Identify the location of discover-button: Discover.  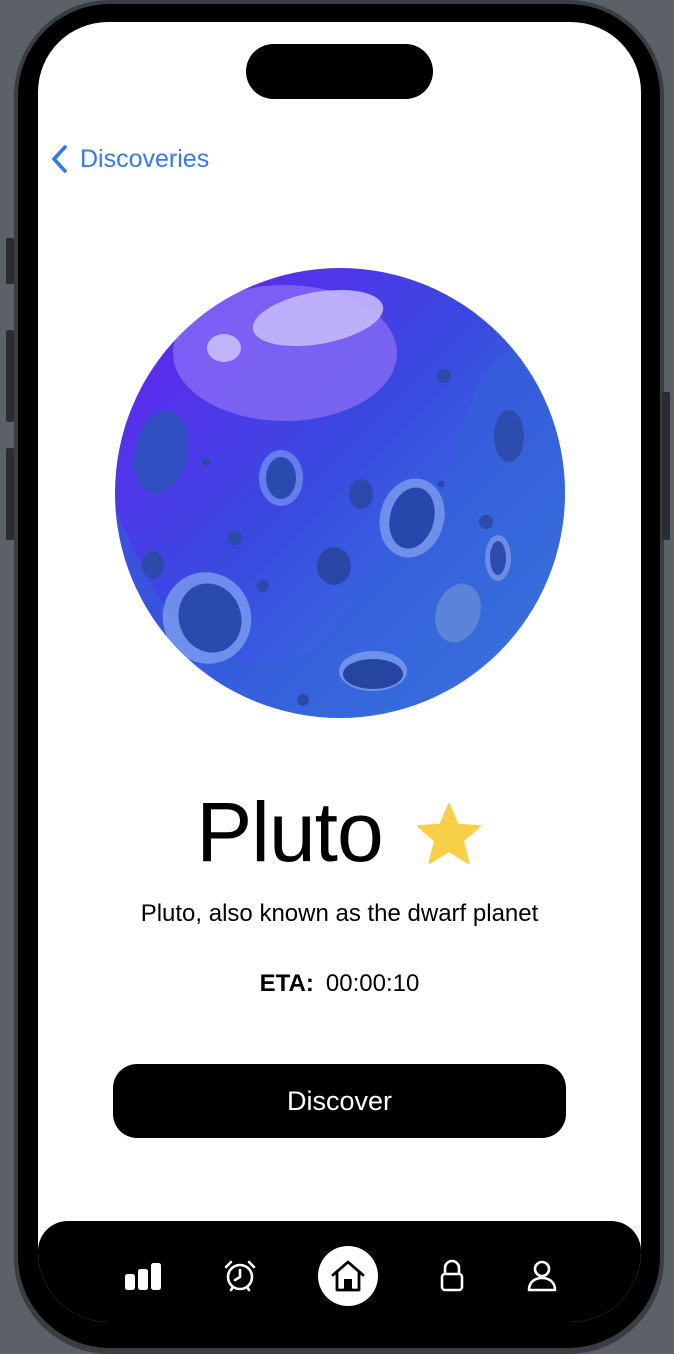
(339, 1101).